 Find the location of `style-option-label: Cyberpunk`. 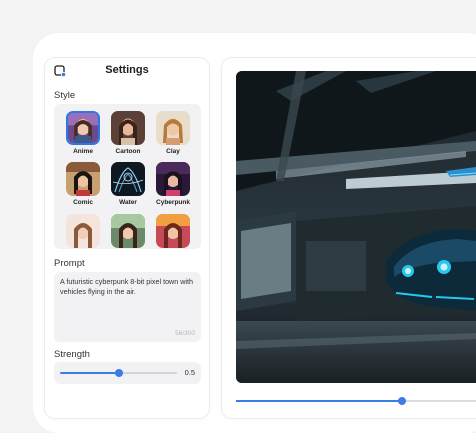

style-option-label: Cyberpunk is located at coordinates (173, 202).